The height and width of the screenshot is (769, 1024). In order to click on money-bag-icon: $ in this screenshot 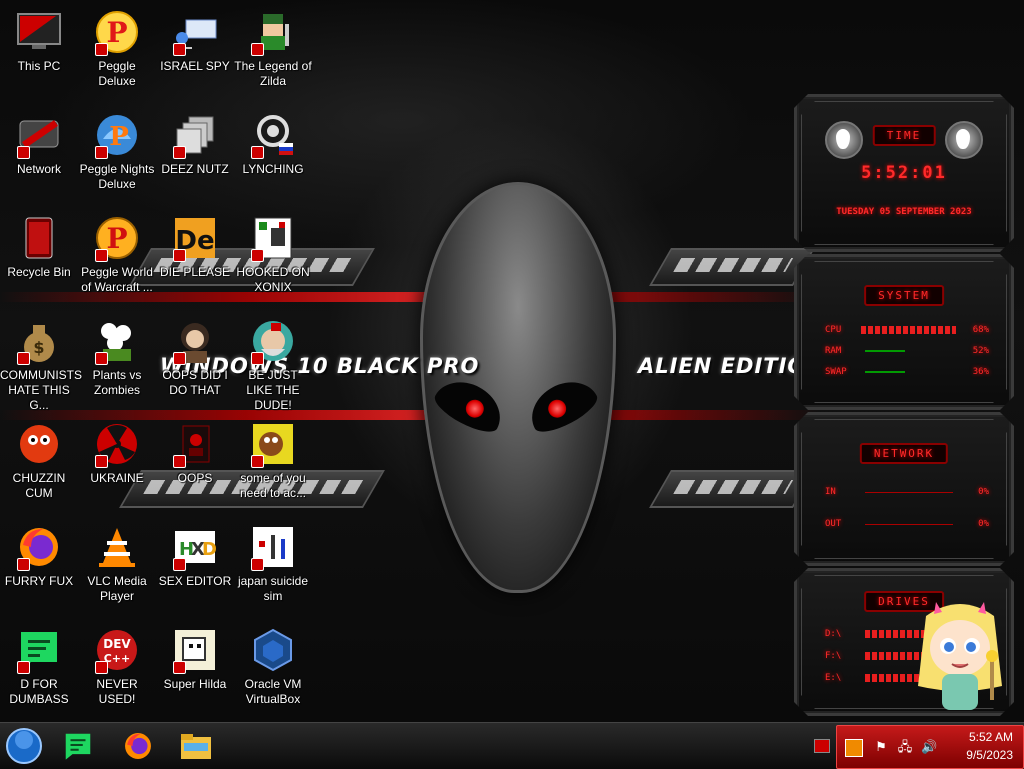, I will do `click(39, 341)`.